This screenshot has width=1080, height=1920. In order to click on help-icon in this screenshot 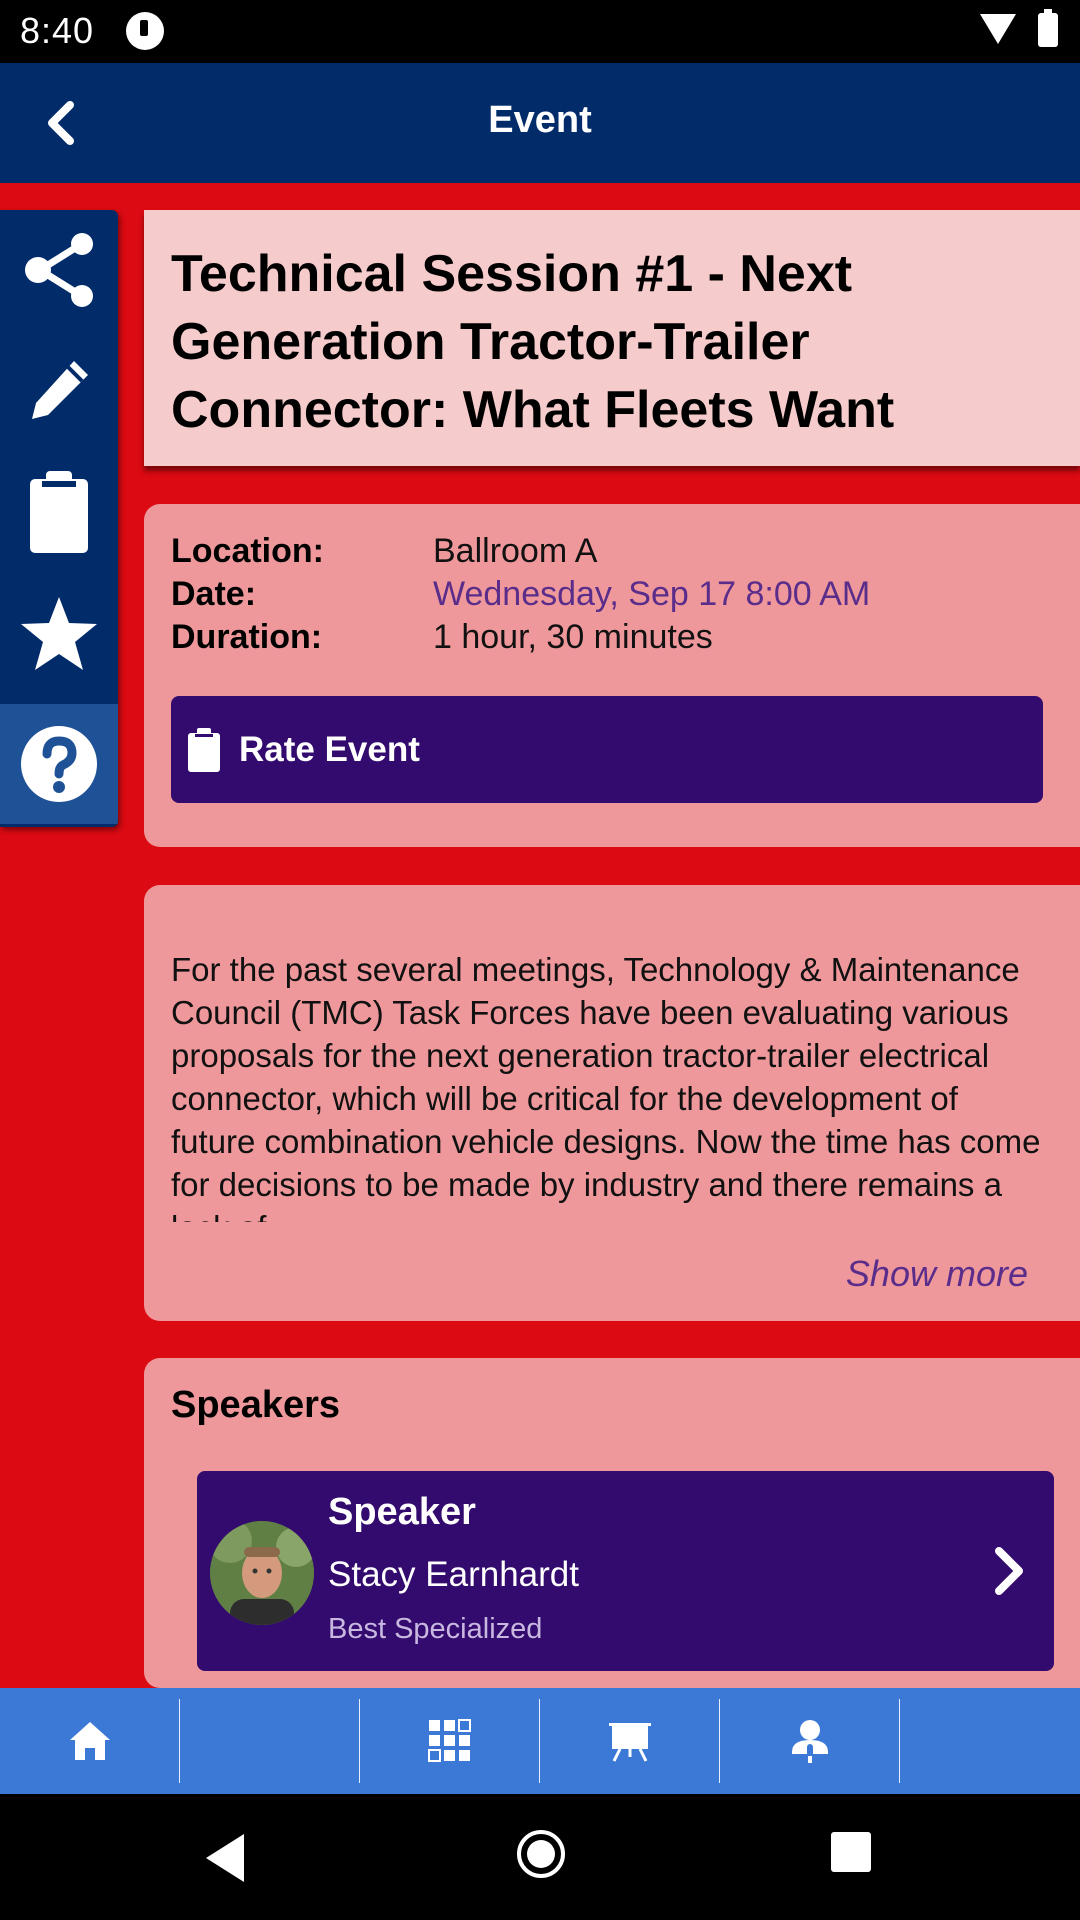, I will do `click(59, 764)`.